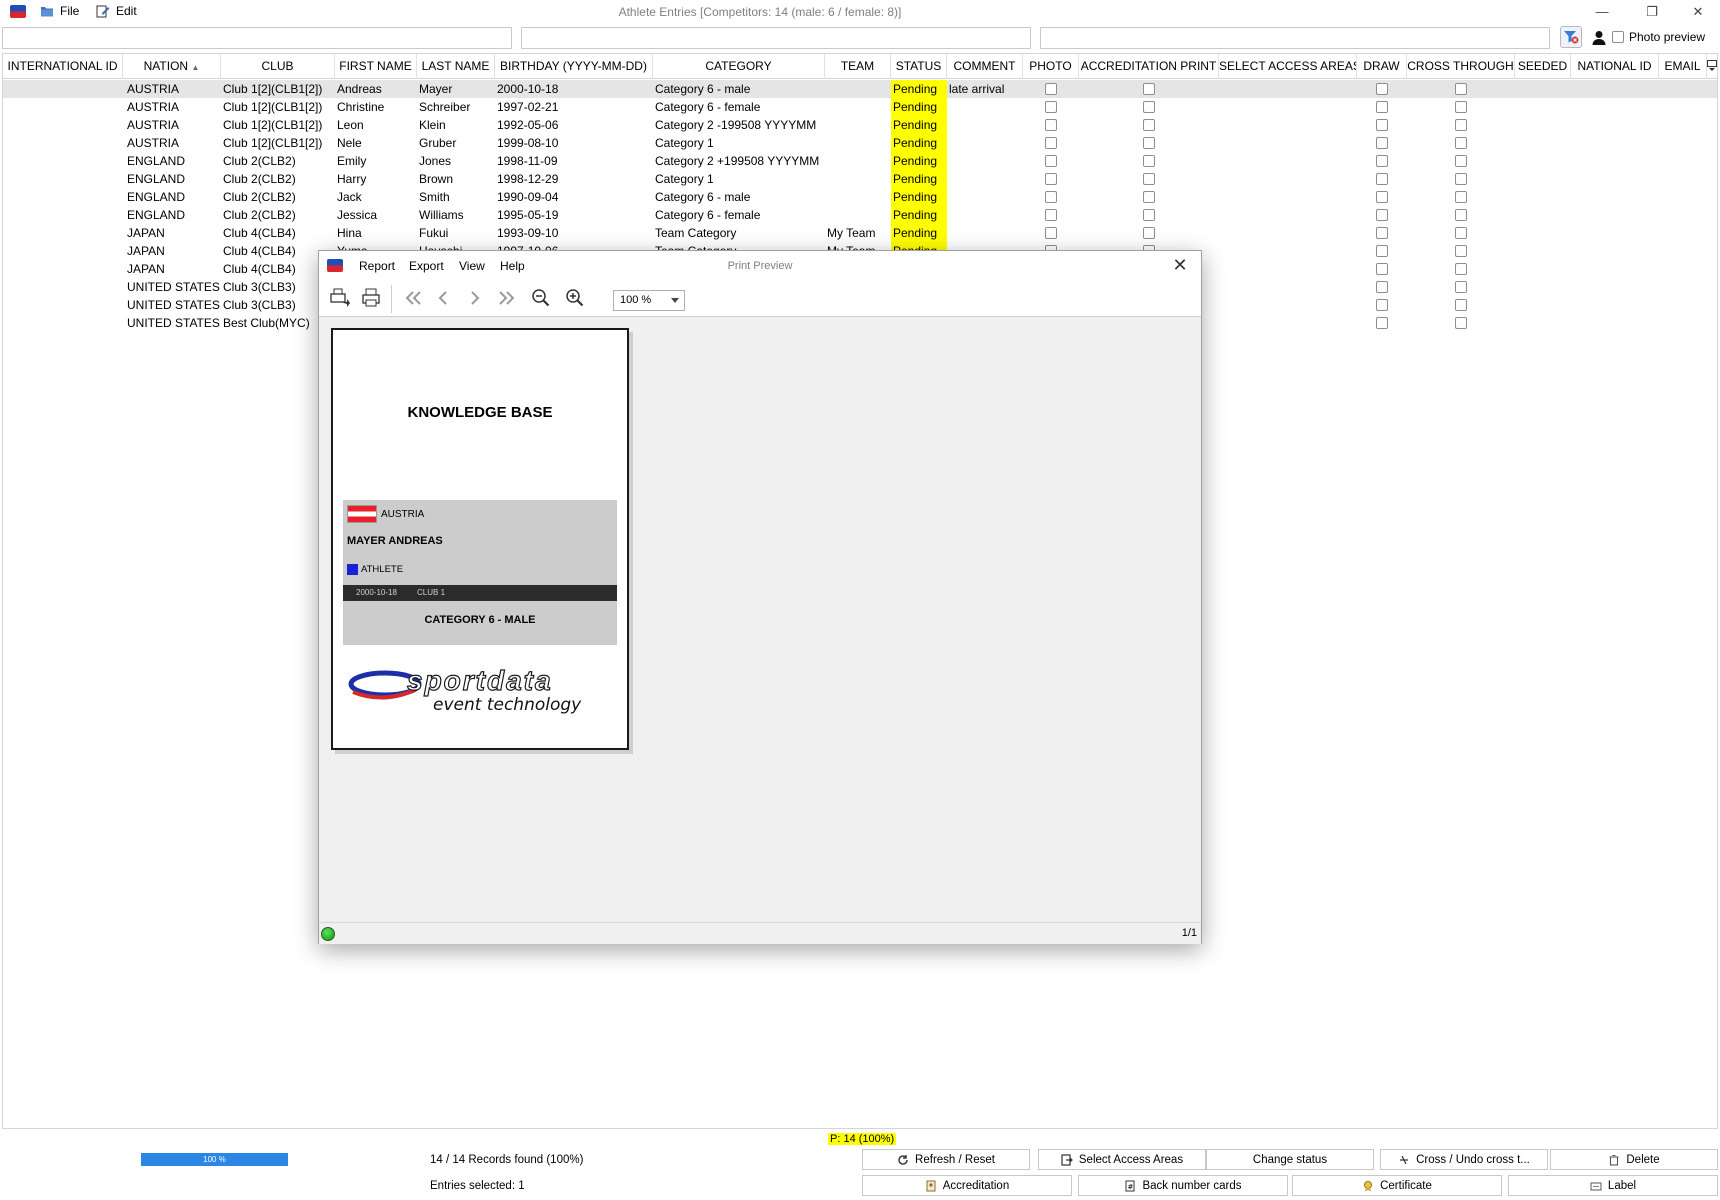  I want to click on last-page-button, so click(507, 298).